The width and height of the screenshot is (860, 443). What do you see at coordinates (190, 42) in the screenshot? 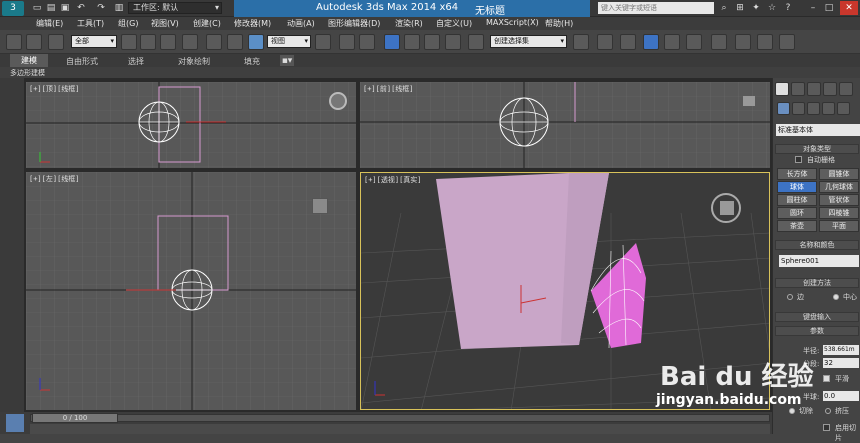
I see `window-crossing-icon` at bounding box center [190, 42].